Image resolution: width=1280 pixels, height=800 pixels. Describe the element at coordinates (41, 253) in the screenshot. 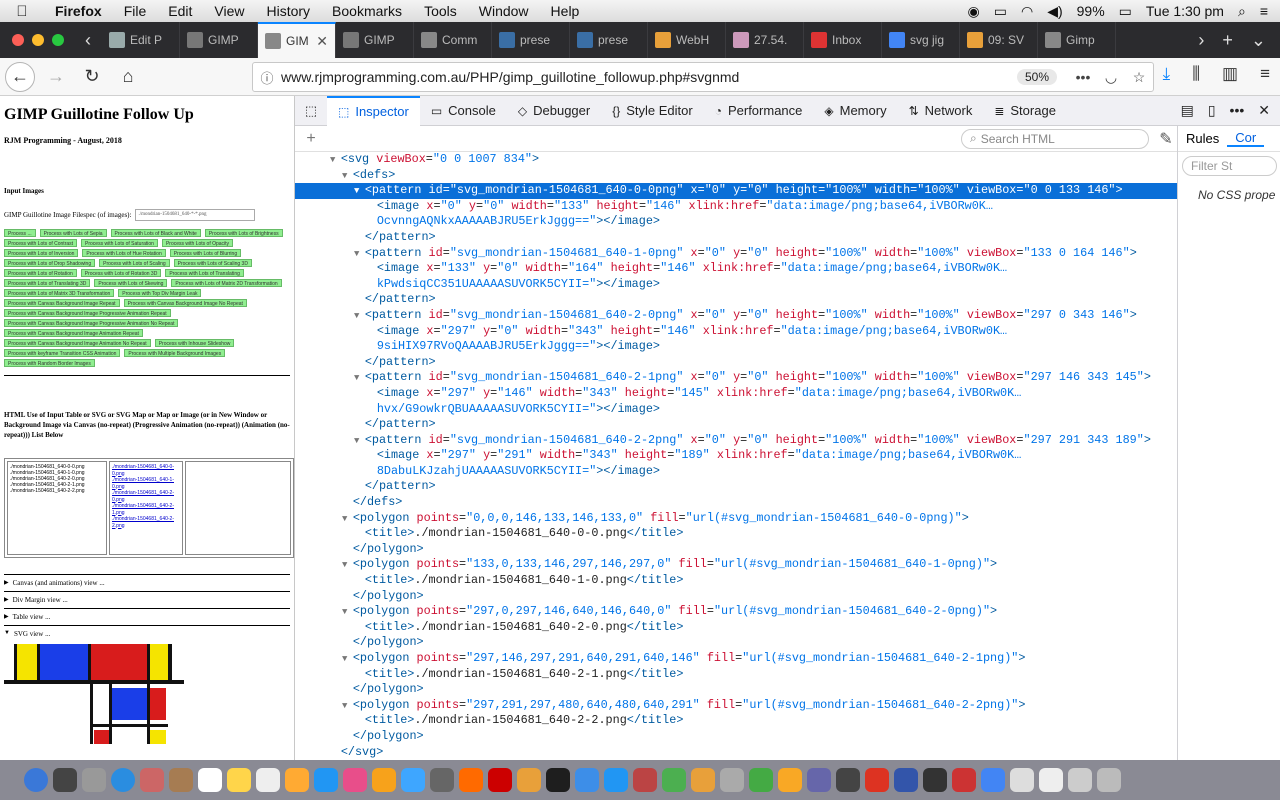

I see `process-button: Process with Lots of Inversion` at that location.